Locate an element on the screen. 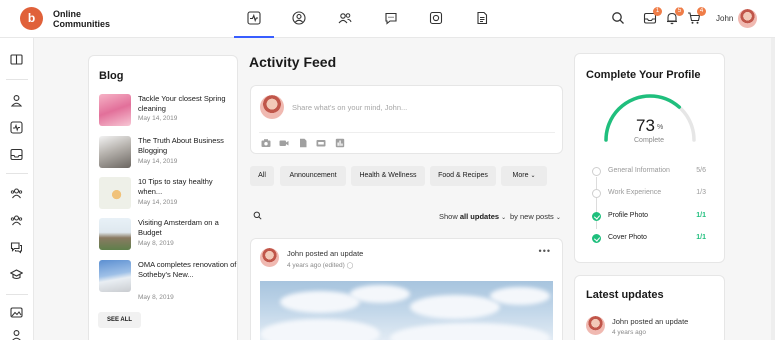 The width and height of the screenshot is (775, 340). tab-health-wellness: Health & Wellness is located at coordinates (388, 176).